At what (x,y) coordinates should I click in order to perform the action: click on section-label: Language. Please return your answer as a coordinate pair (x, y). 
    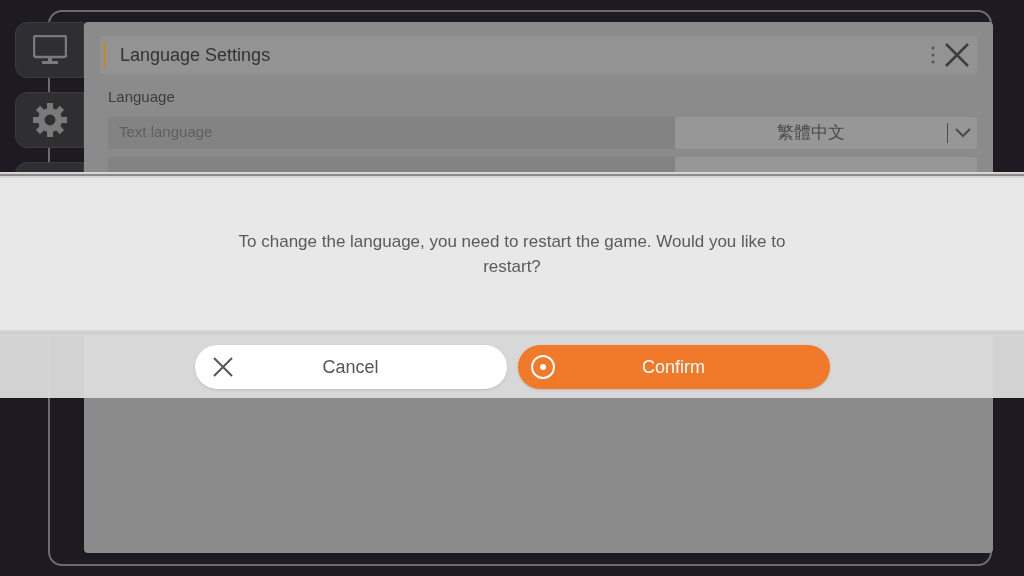
    Looking at the image, I should click on (142, 97).